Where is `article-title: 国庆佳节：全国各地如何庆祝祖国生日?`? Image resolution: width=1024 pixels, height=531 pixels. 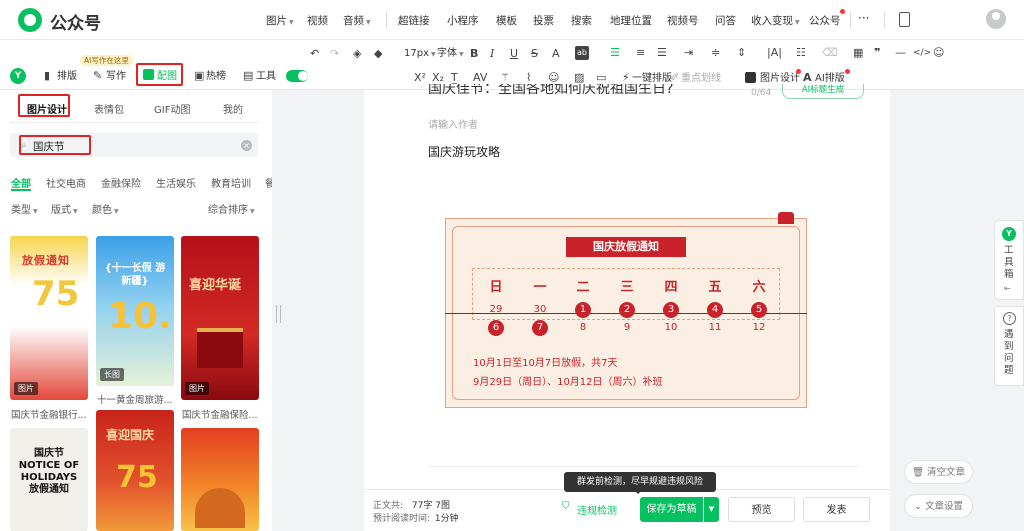 article-title: 国庆佳节：全国各地如何庆祝祖国生日? is located at coordinates (588, 92).